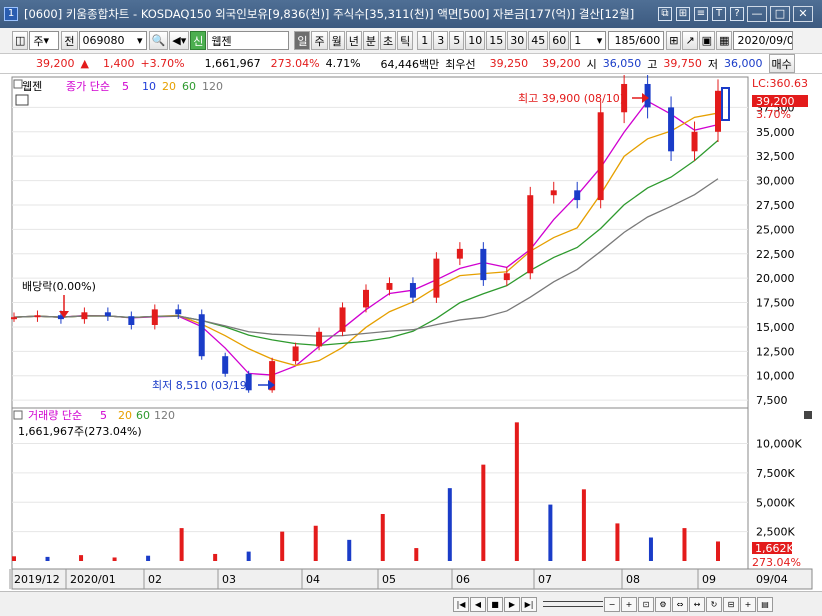  I want to click on draw-tool-icon: ↗, so click(690, 40).